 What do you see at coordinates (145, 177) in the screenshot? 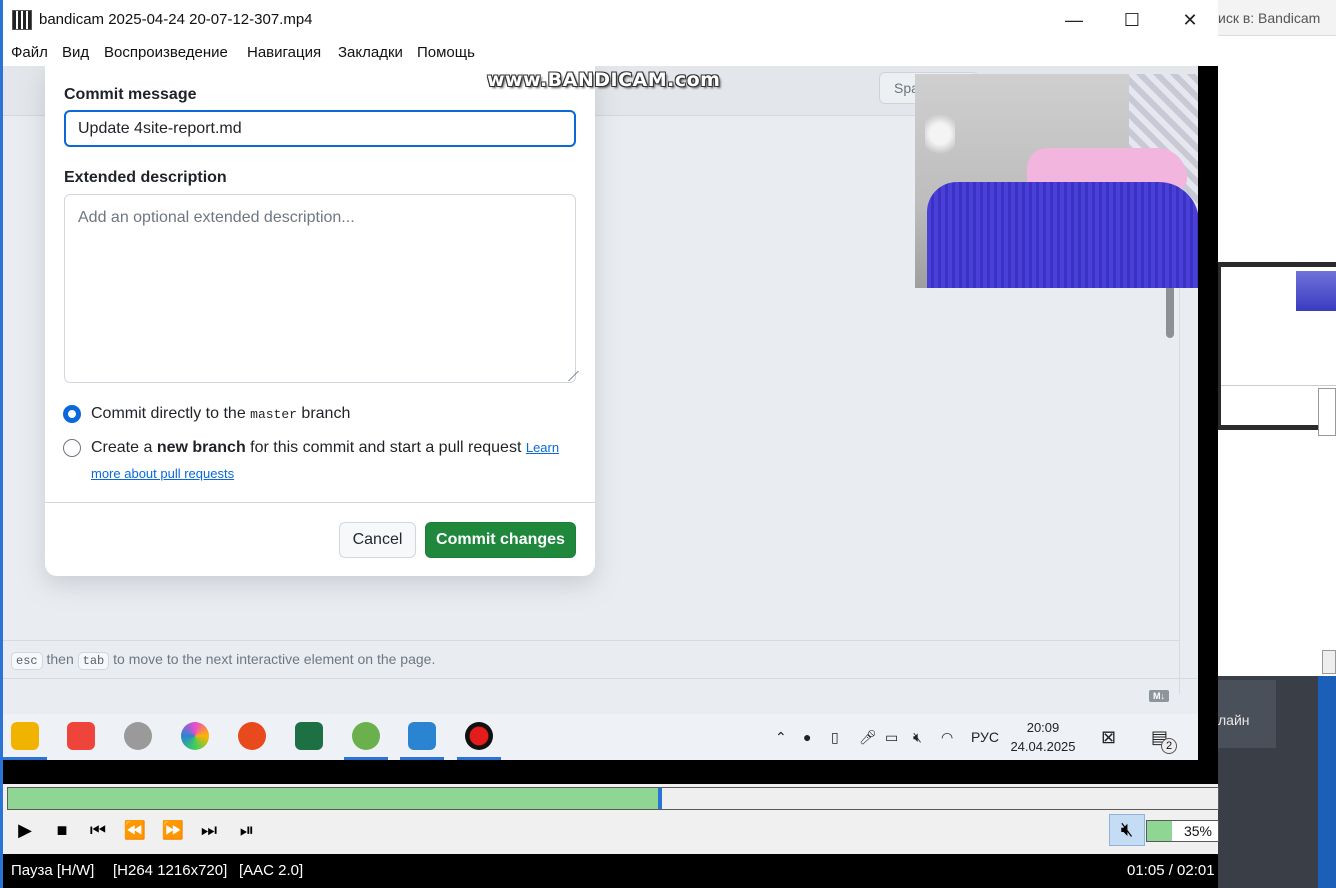
I see `extended-description-label: Extended description` at bounding box center [145, 177].